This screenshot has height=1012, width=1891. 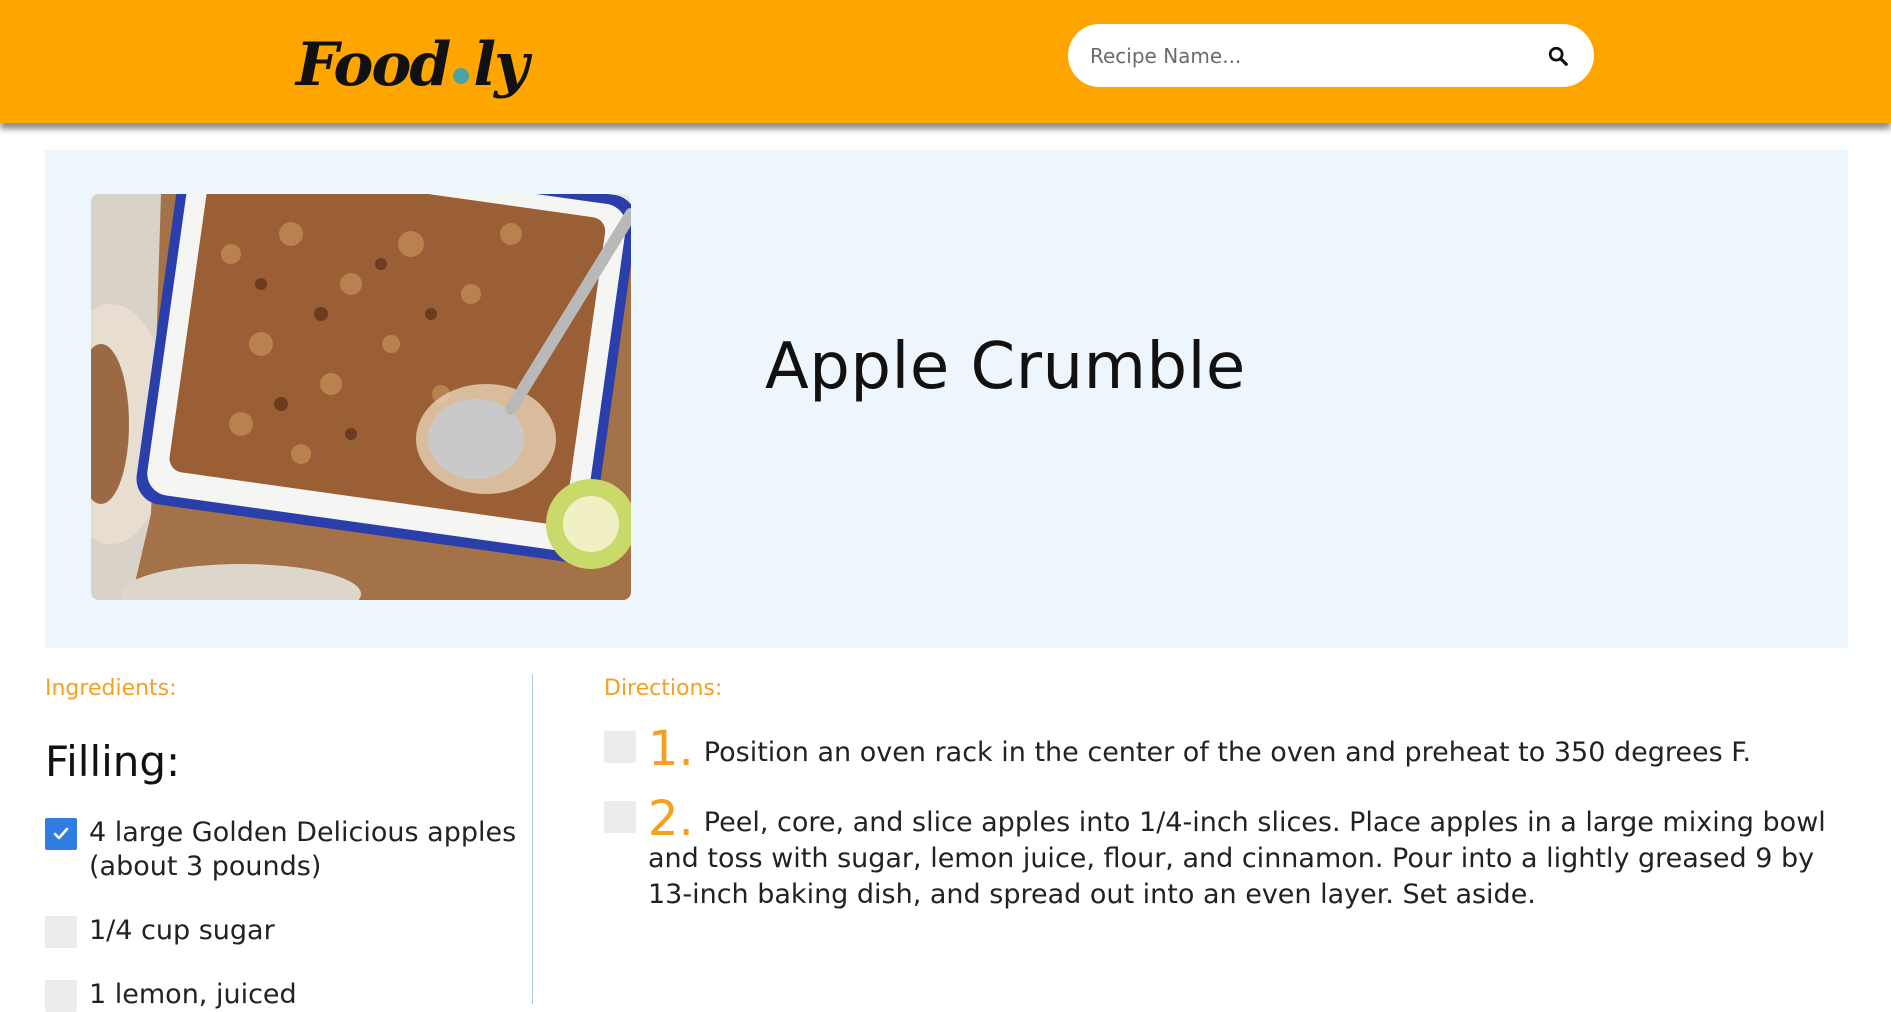 I want to click on ingredients-label: Ingredients:, so click(x=111, y=688).